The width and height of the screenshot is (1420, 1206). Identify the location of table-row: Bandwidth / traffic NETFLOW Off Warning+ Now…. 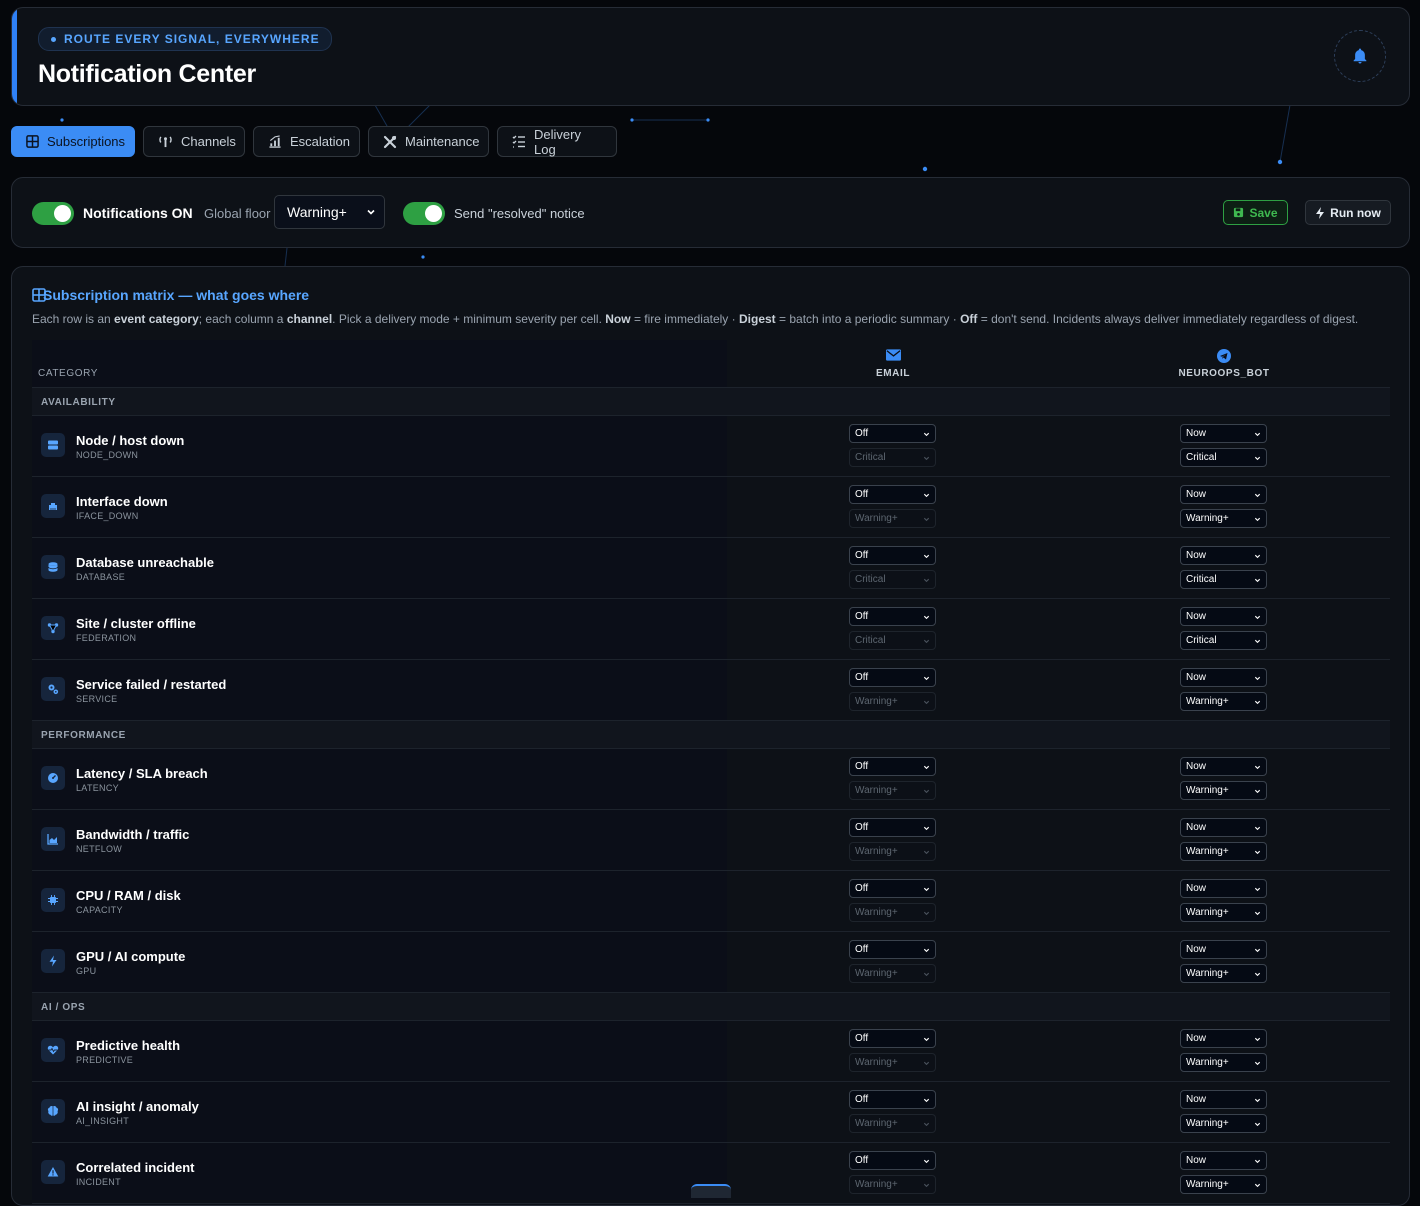
(711, 840).